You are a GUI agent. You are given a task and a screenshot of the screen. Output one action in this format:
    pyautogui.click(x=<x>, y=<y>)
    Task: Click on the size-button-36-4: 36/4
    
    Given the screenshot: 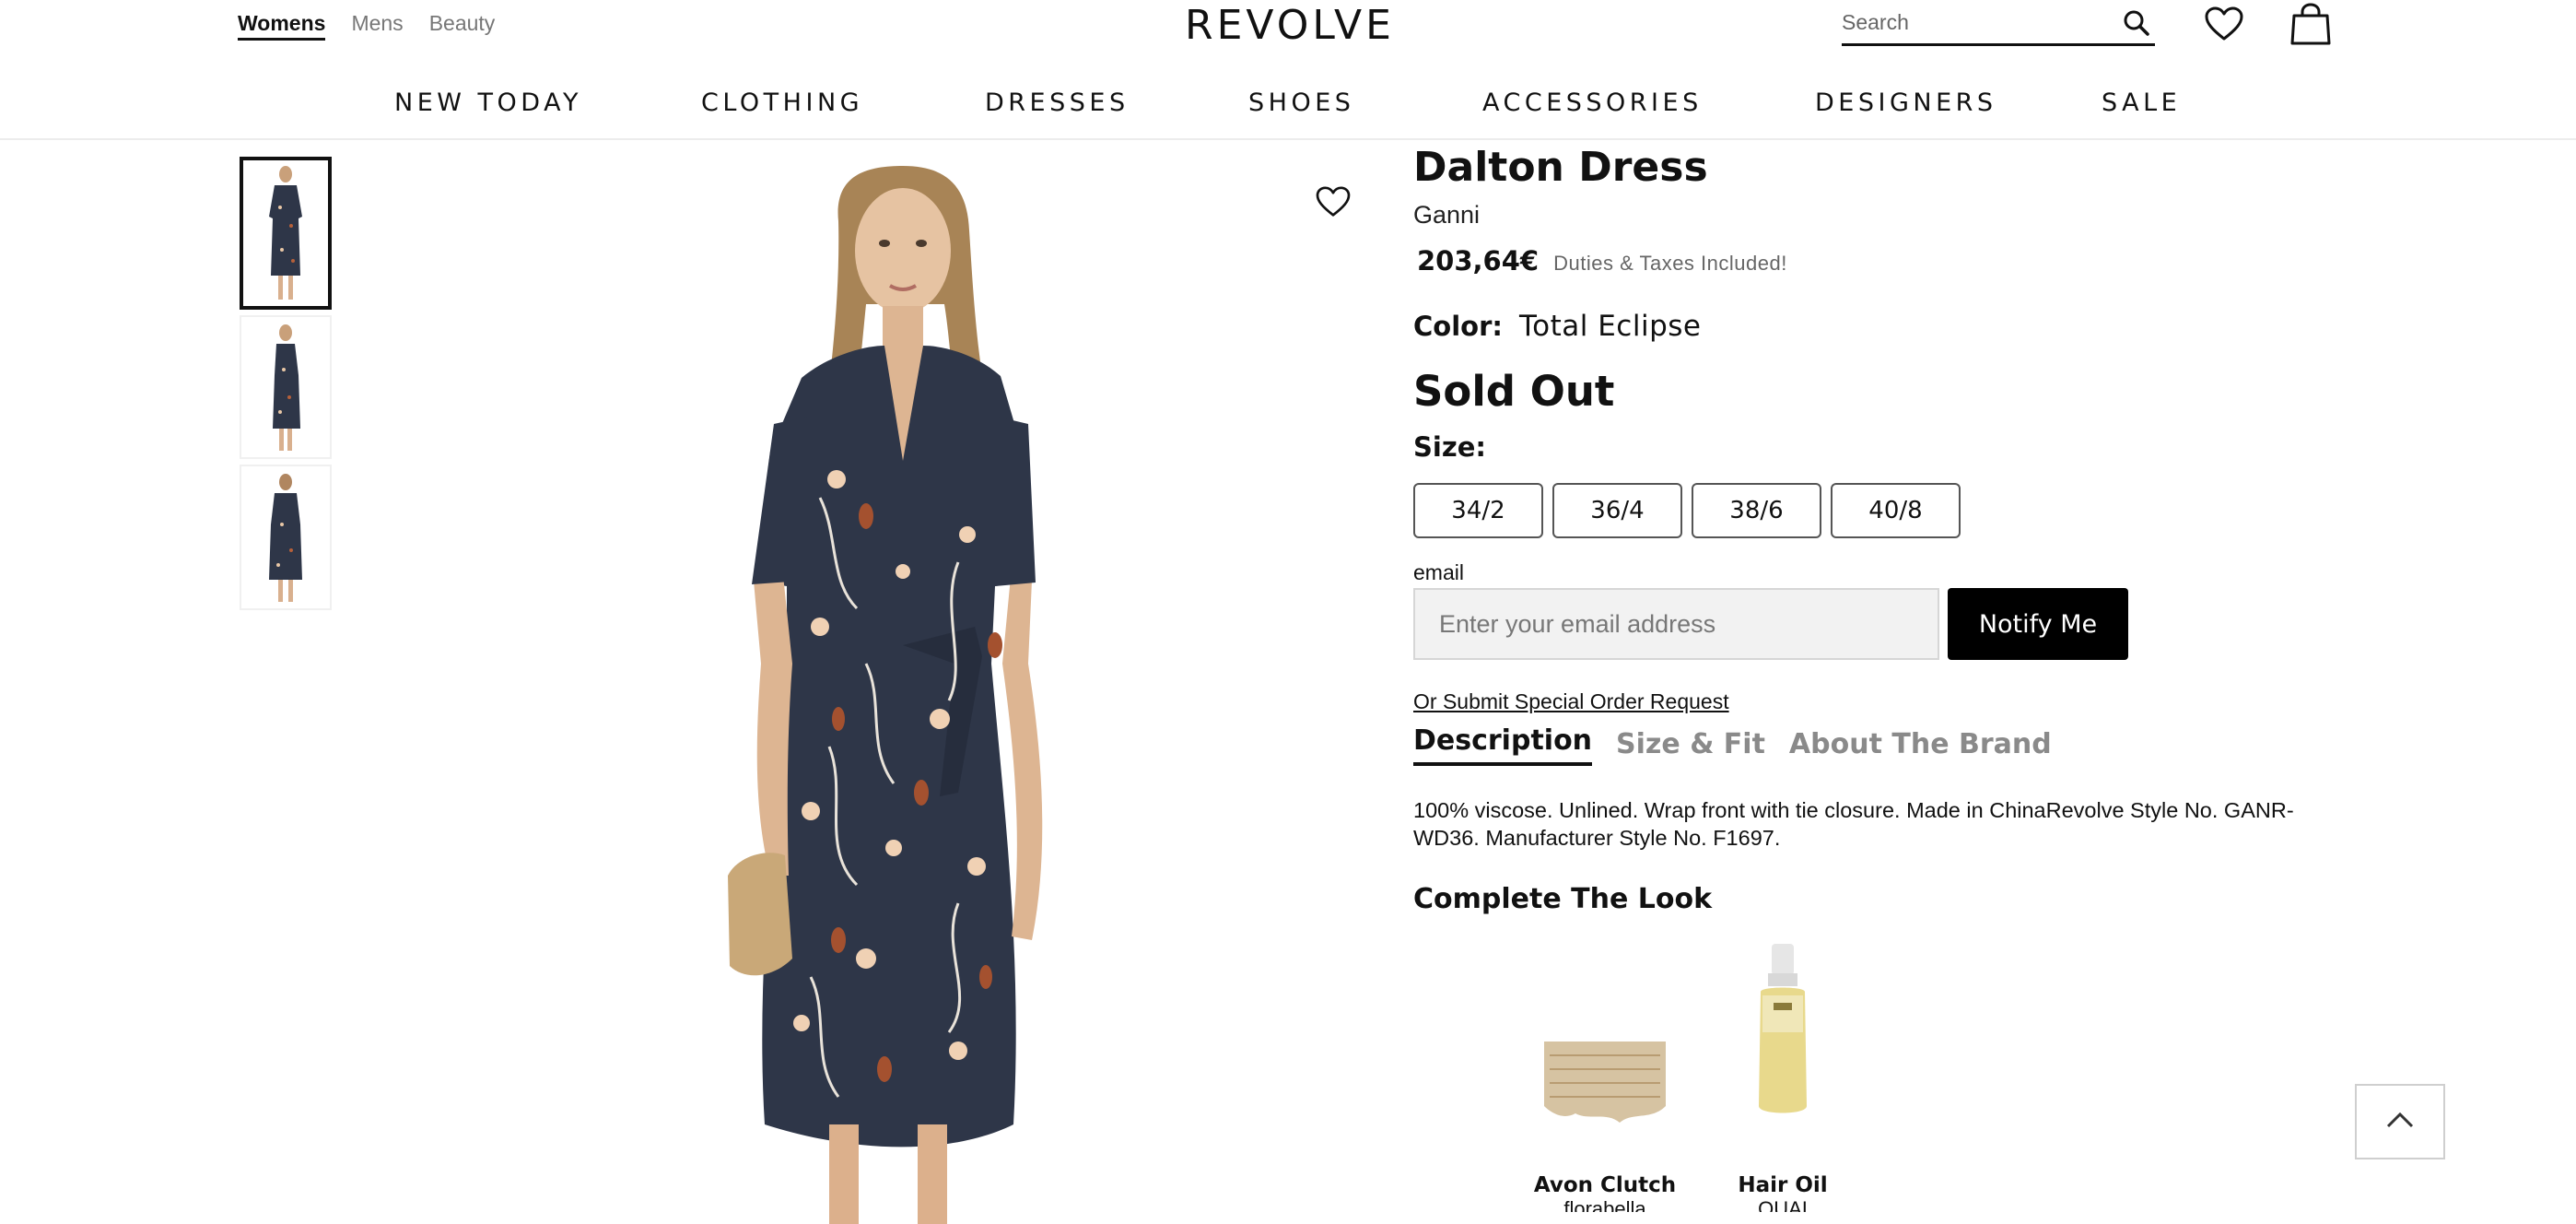 What is the action you would take?
    pyautogui.click(x=1617, y=510)
    